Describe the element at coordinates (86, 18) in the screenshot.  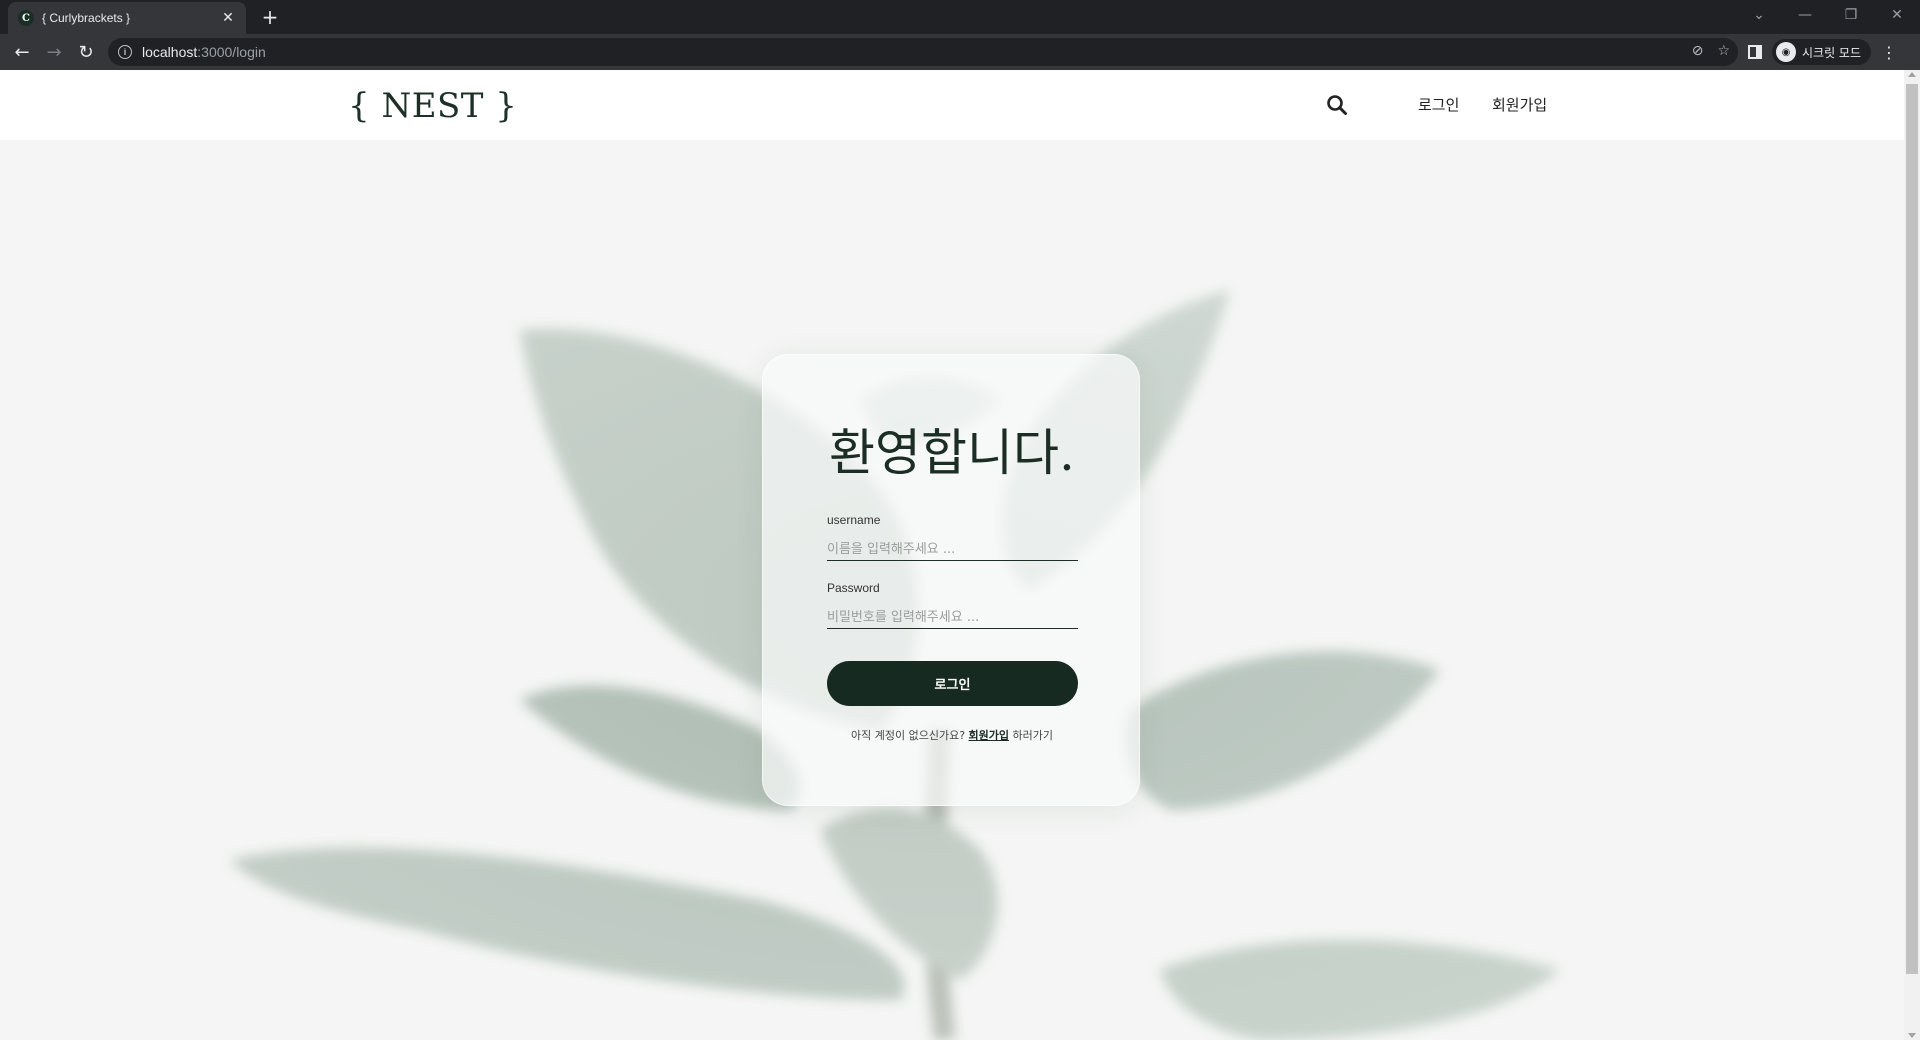
I see `tab-title: { Curlybrackets }` at that location.